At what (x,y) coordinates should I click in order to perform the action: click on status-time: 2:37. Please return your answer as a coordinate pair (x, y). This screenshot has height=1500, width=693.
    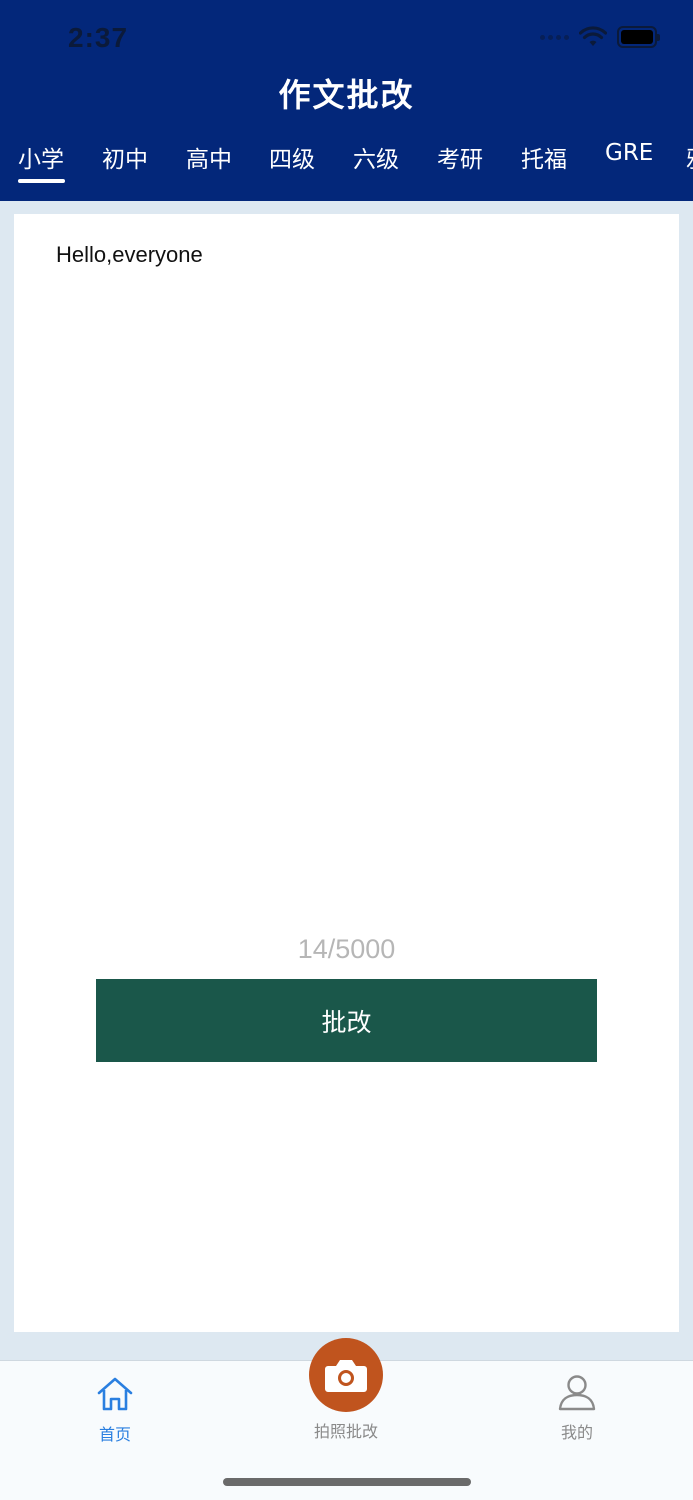
    Looking at the image, I should click on (98, 37).